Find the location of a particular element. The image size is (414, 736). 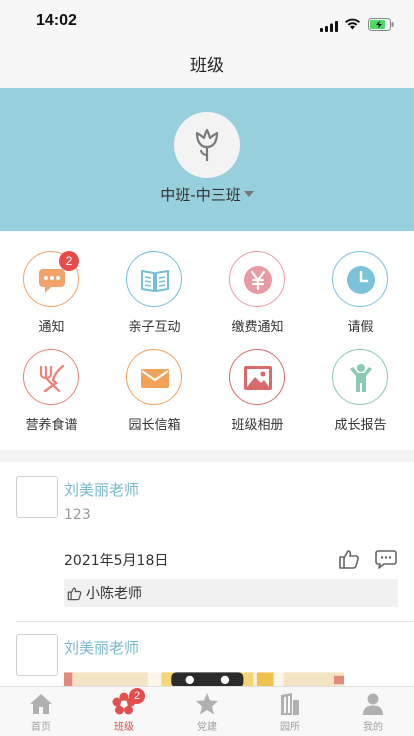

grid-item-growth-report: 成长报告 is located at coordinates (360, 381).